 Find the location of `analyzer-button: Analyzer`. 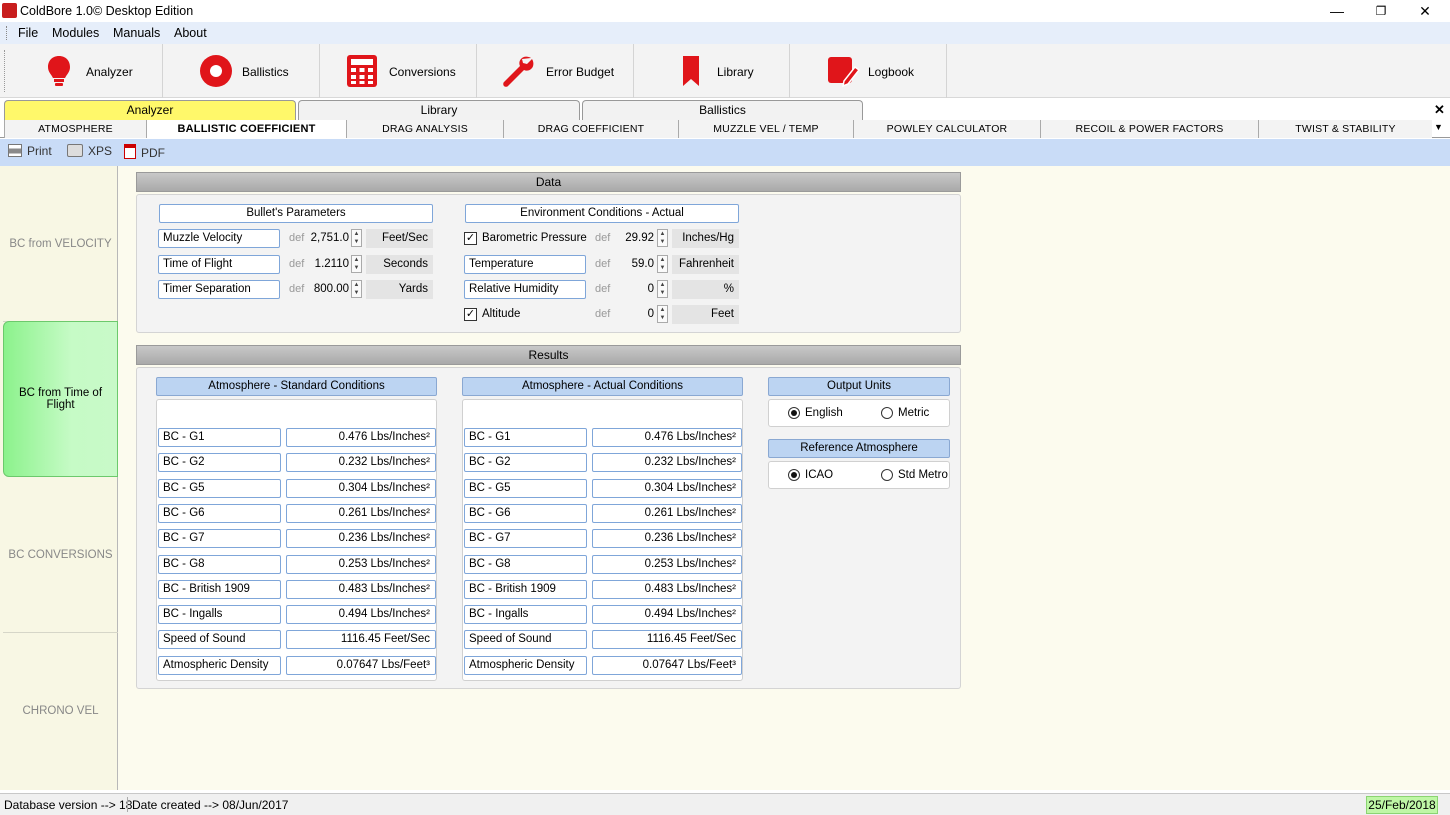

analyzer-button: Analyzer is located at coordinates (85, 71).